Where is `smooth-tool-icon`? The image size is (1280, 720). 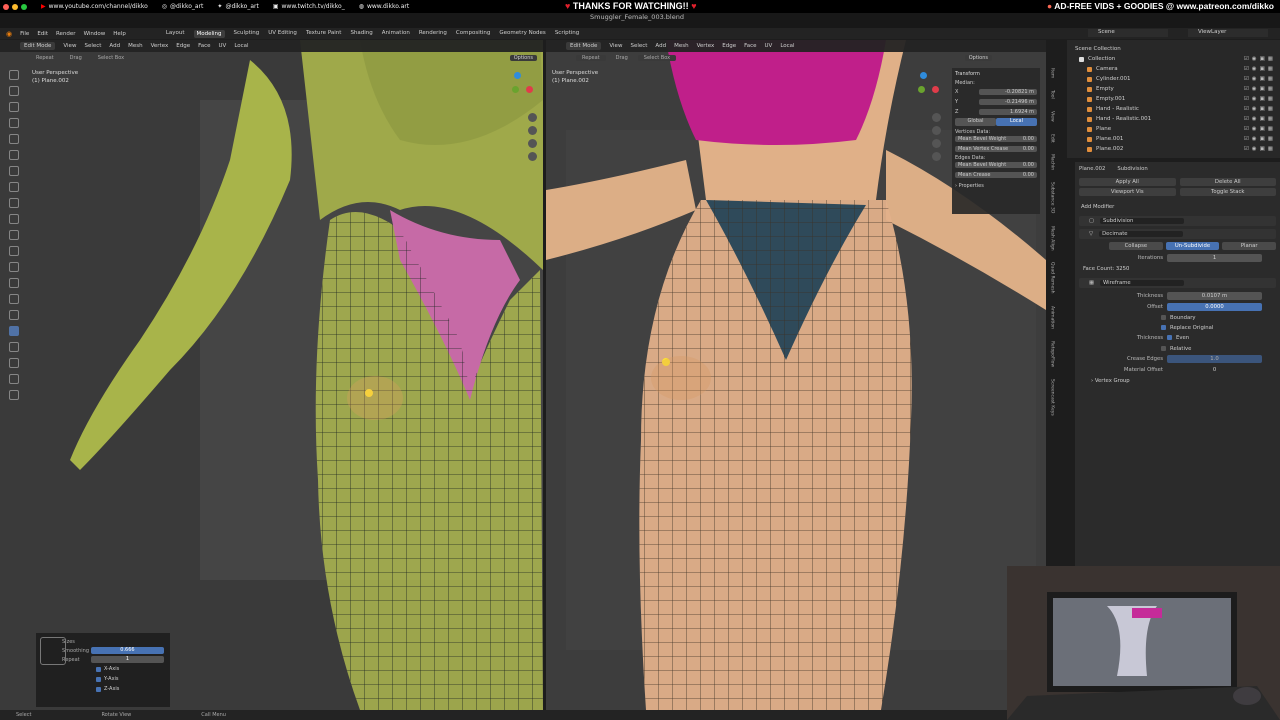
smooth-tool-icon is located at coordinates (14, 331).